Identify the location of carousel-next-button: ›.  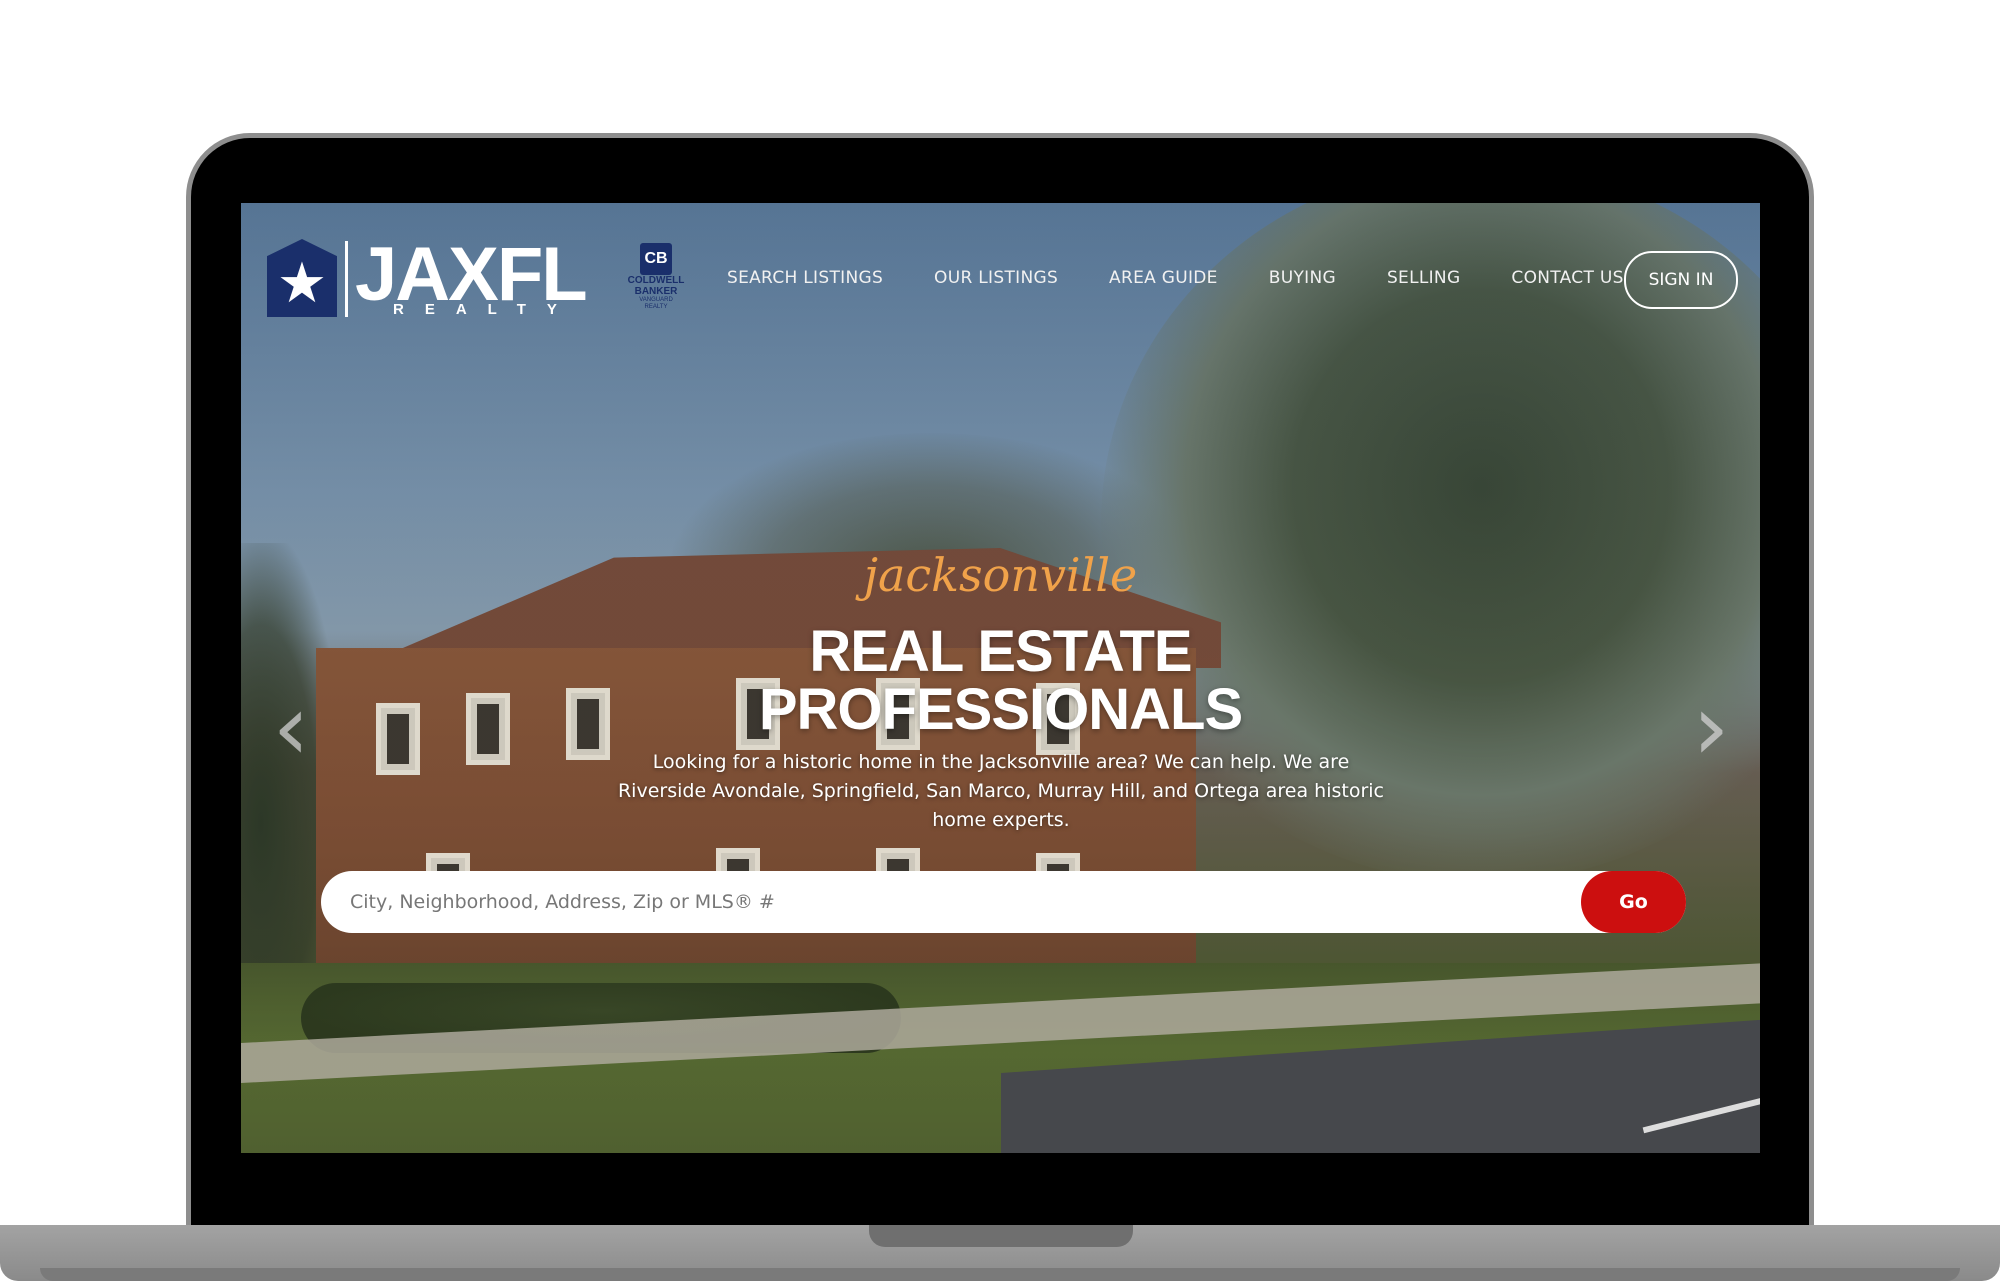
(1711, 728).